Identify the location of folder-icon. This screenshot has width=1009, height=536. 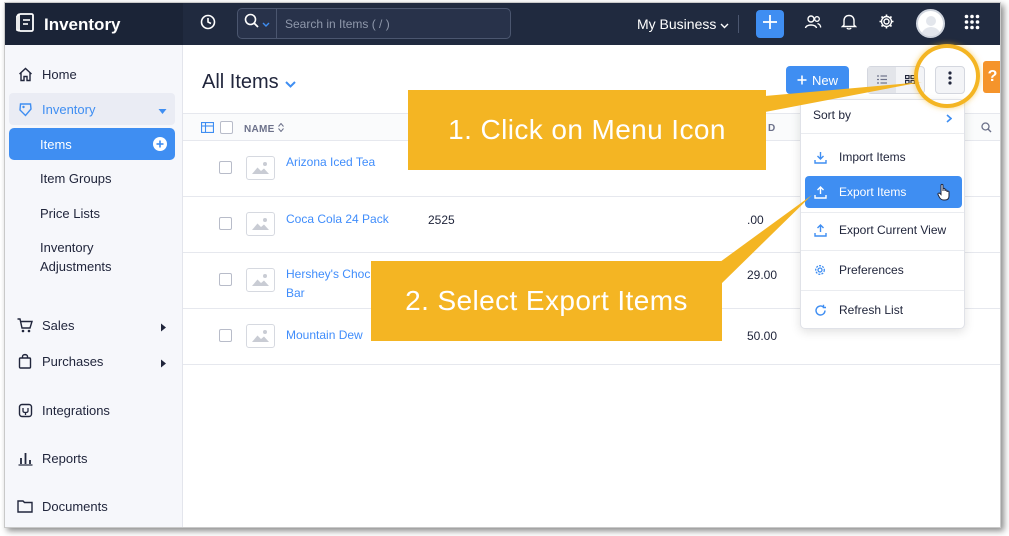
(25, 506).